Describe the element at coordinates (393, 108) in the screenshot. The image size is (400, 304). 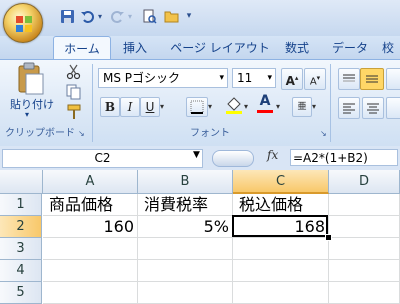
I see `align-right-icon` at that location.